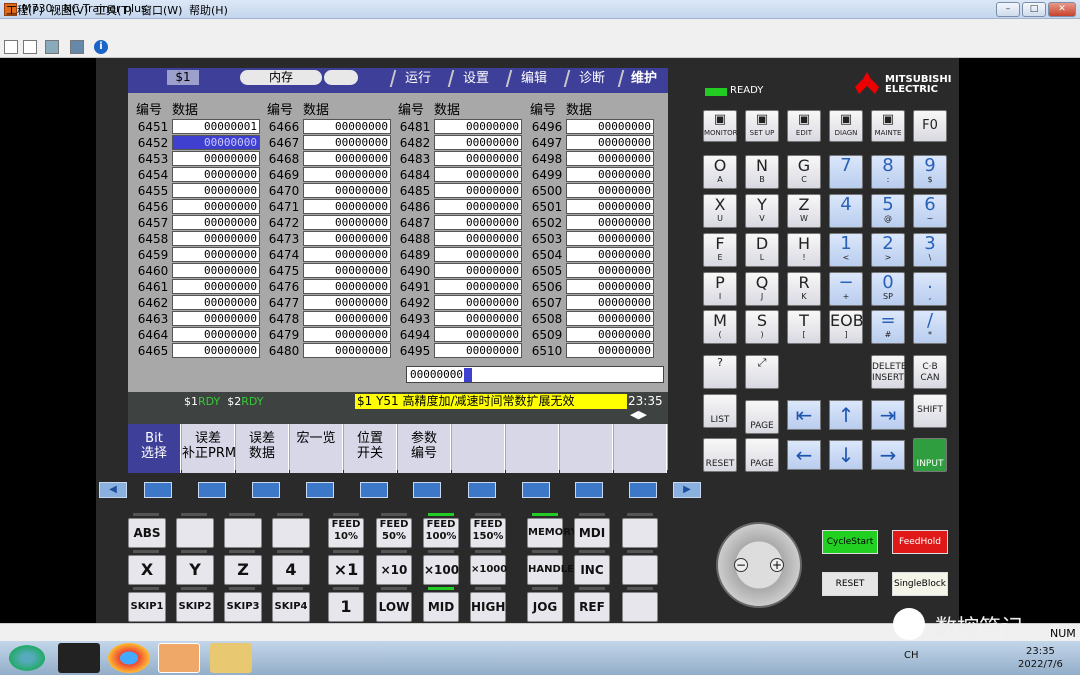  I want to click on alpha-key: XU, so click(720, 211).